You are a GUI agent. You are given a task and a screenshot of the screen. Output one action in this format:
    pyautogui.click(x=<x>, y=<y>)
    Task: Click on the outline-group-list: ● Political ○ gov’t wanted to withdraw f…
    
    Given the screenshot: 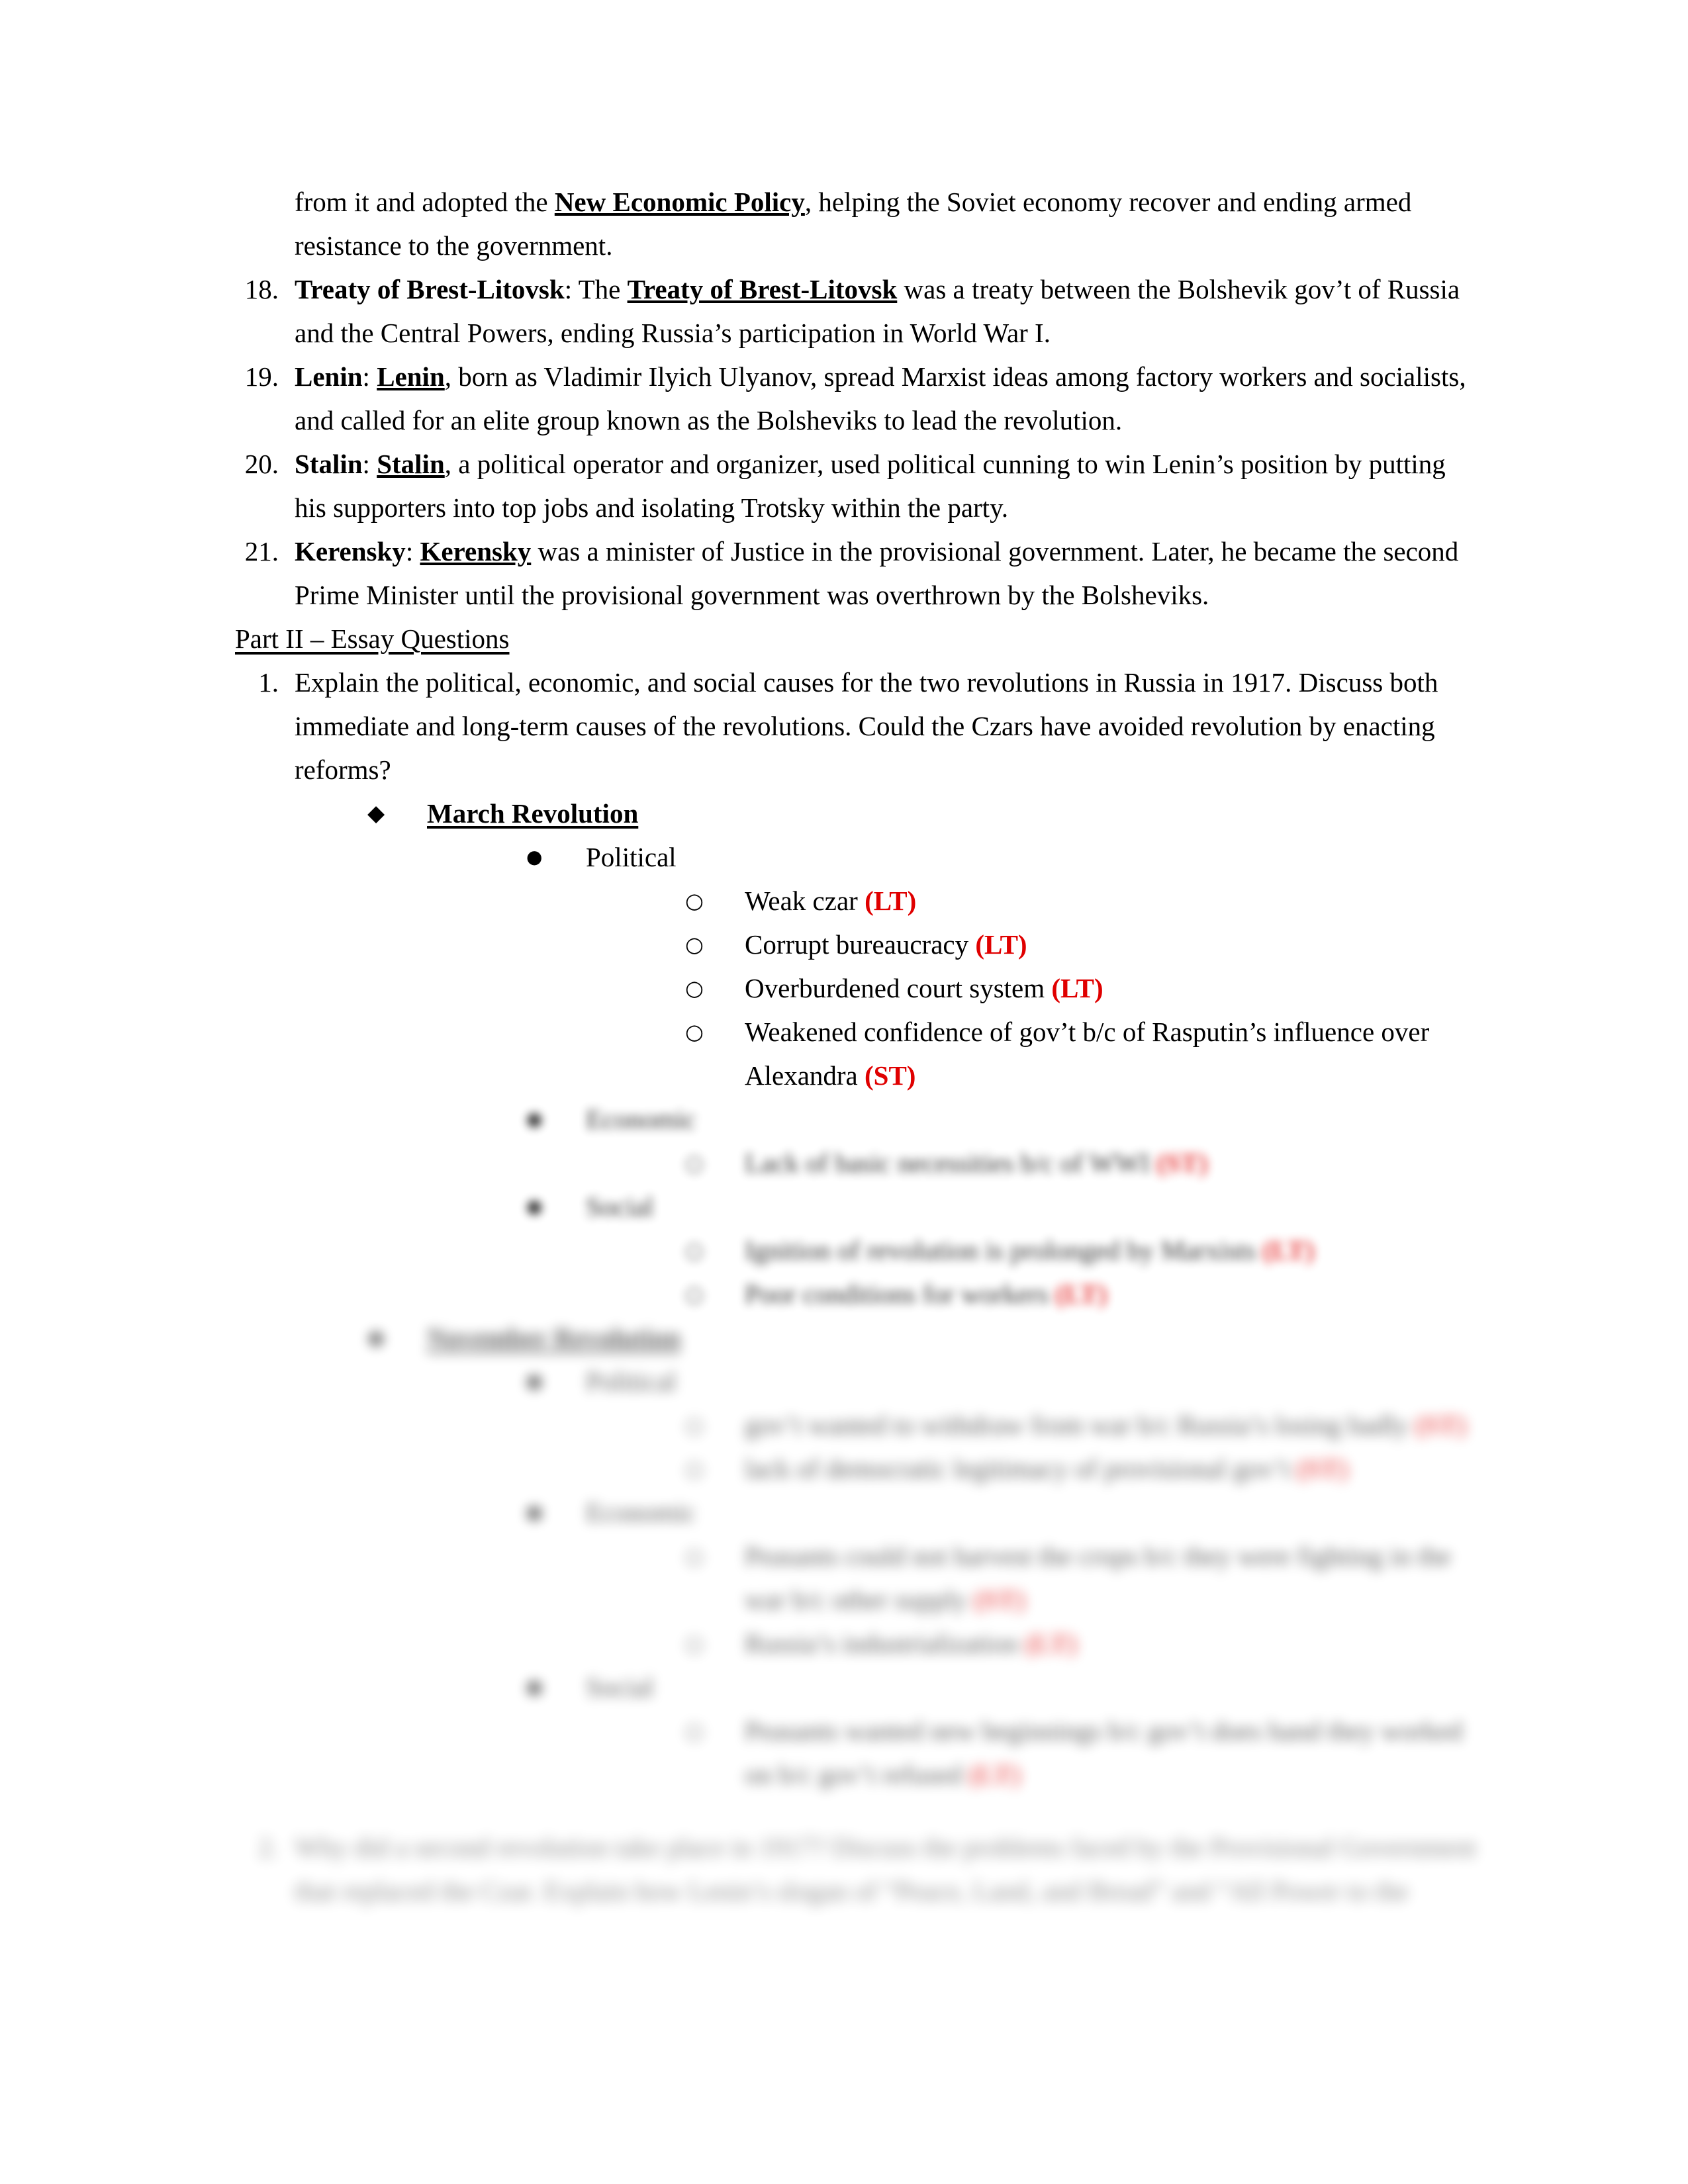 What is the action you would take?
    pyautogui.click(x=953, y=1578)
    